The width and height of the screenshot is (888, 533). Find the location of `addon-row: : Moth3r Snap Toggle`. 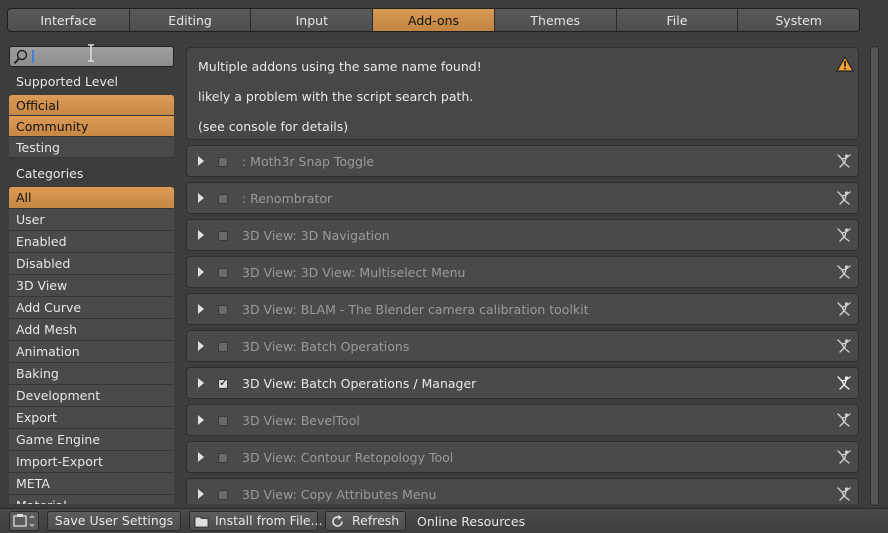

addon-row: : Moth3r Snap Toggle is located at coordinates (522, 161).